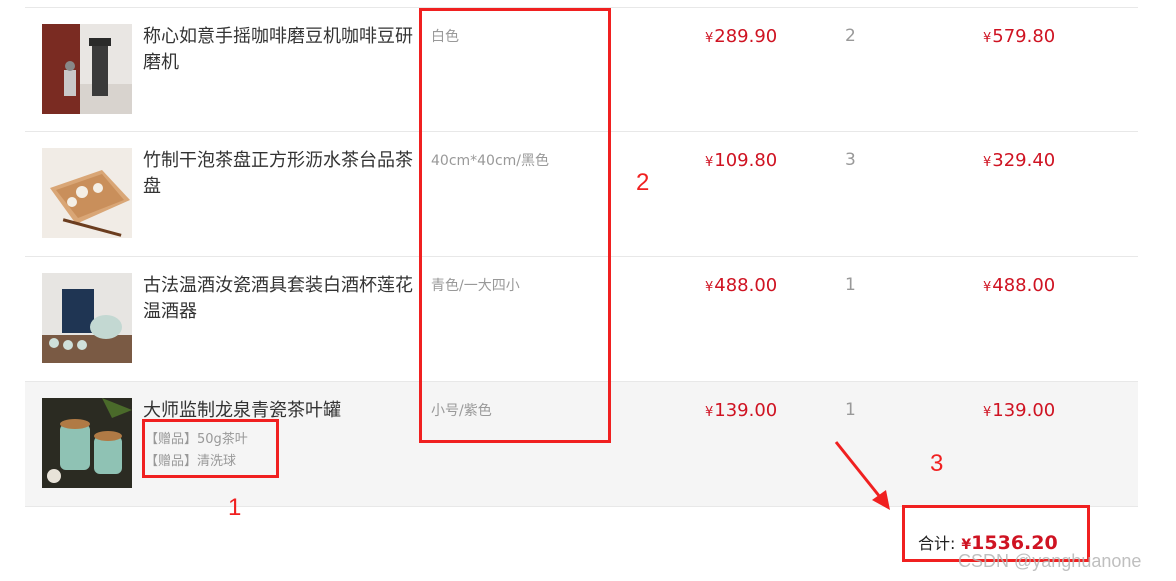  What do you see at coordinates (643, 182) in the screenshot?
I see `annotation-number-2: 2` at bounding box center [643, 182].